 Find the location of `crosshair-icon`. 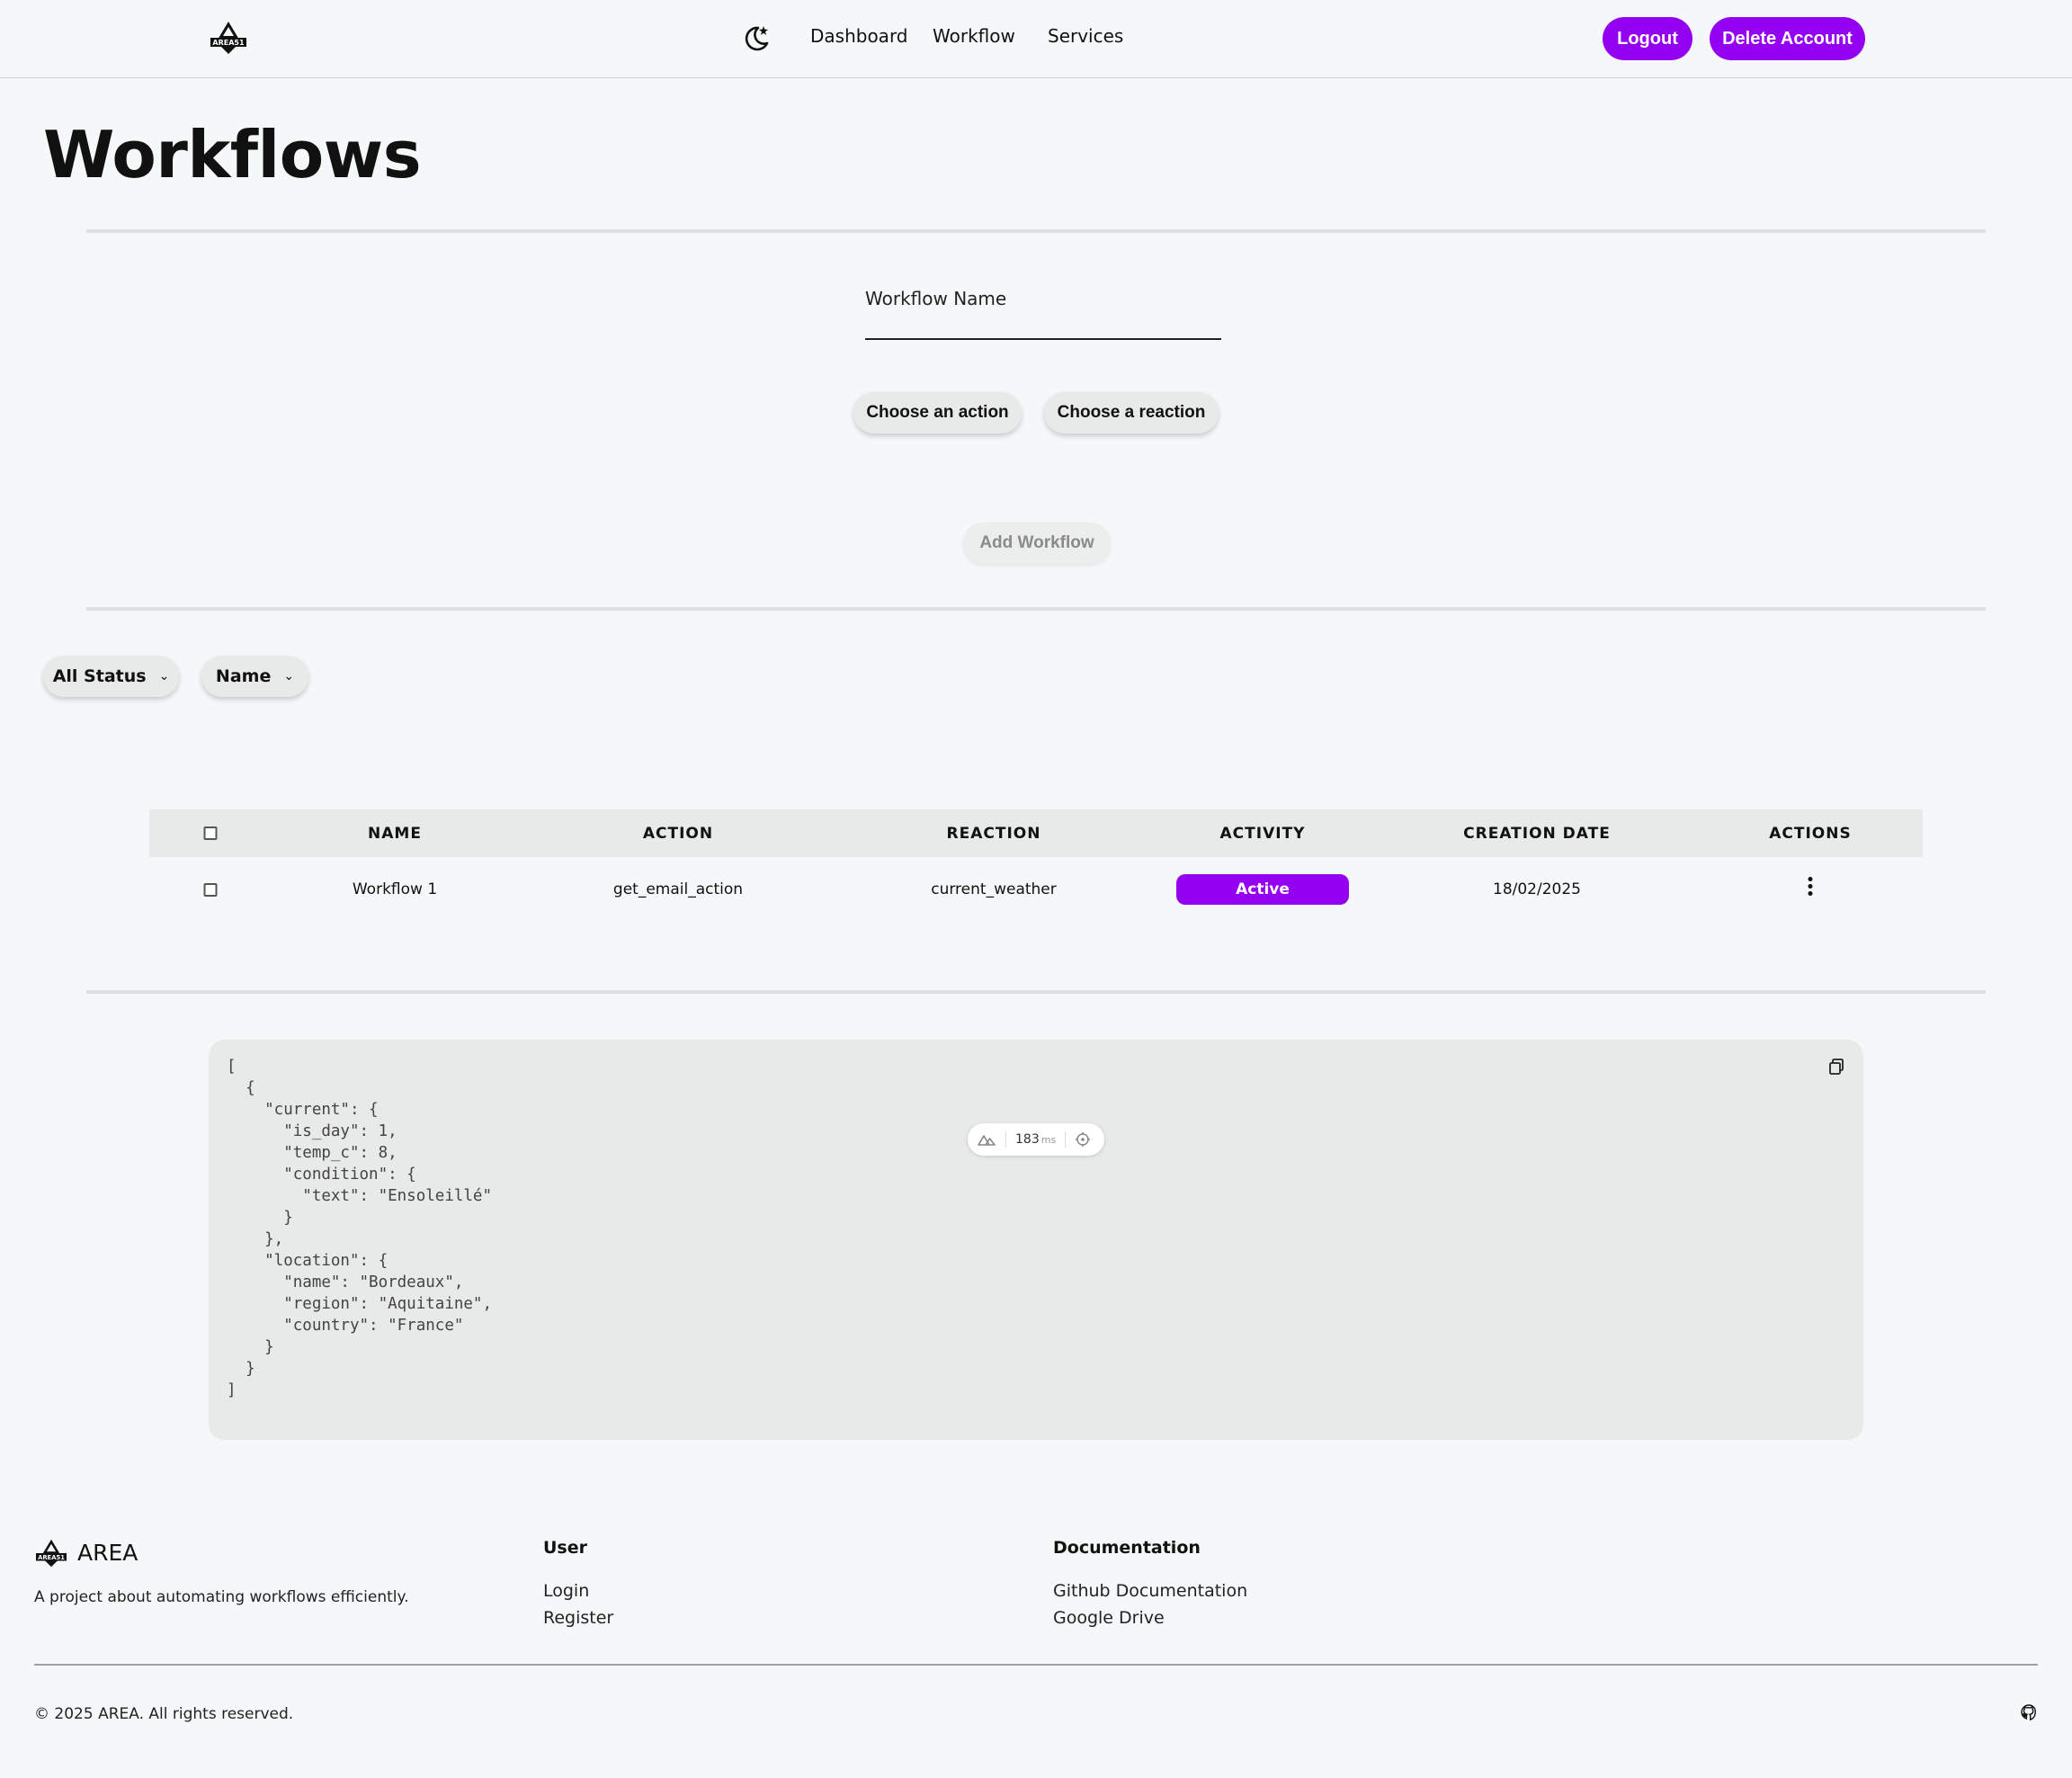

crosshair-icon is located at coordinates (1083, 1139).